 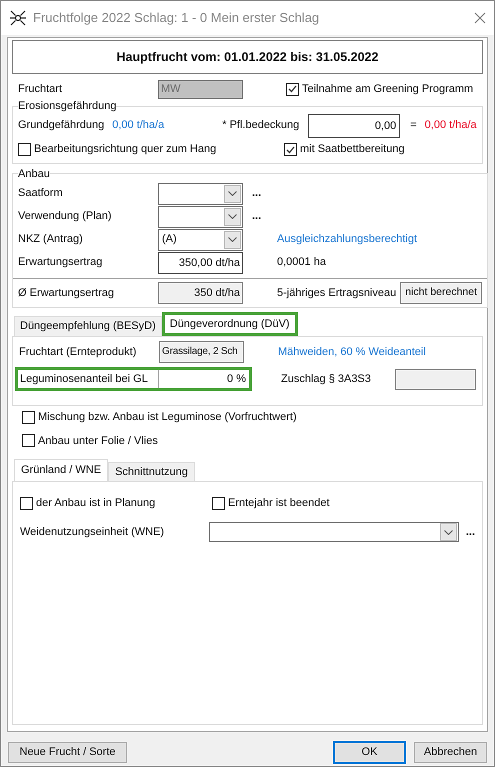 What do you see at coordinates (450, 752) in the screenshot?
I see `cancel-button: Abbrechen` at bounding box center [450, 752].